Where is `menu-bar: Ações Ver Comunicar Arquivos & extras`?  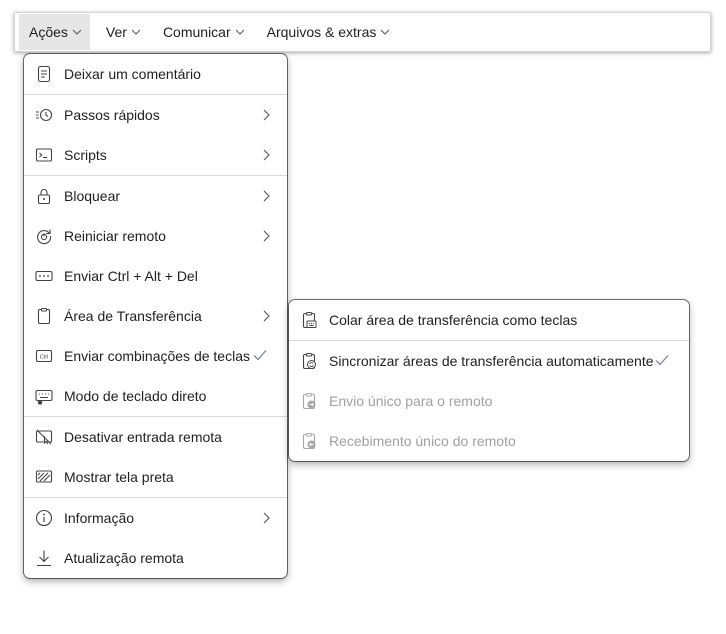
menu-bar: Ações Ver Comunicar Arquivos & extras is located at coordinates (362, 32).